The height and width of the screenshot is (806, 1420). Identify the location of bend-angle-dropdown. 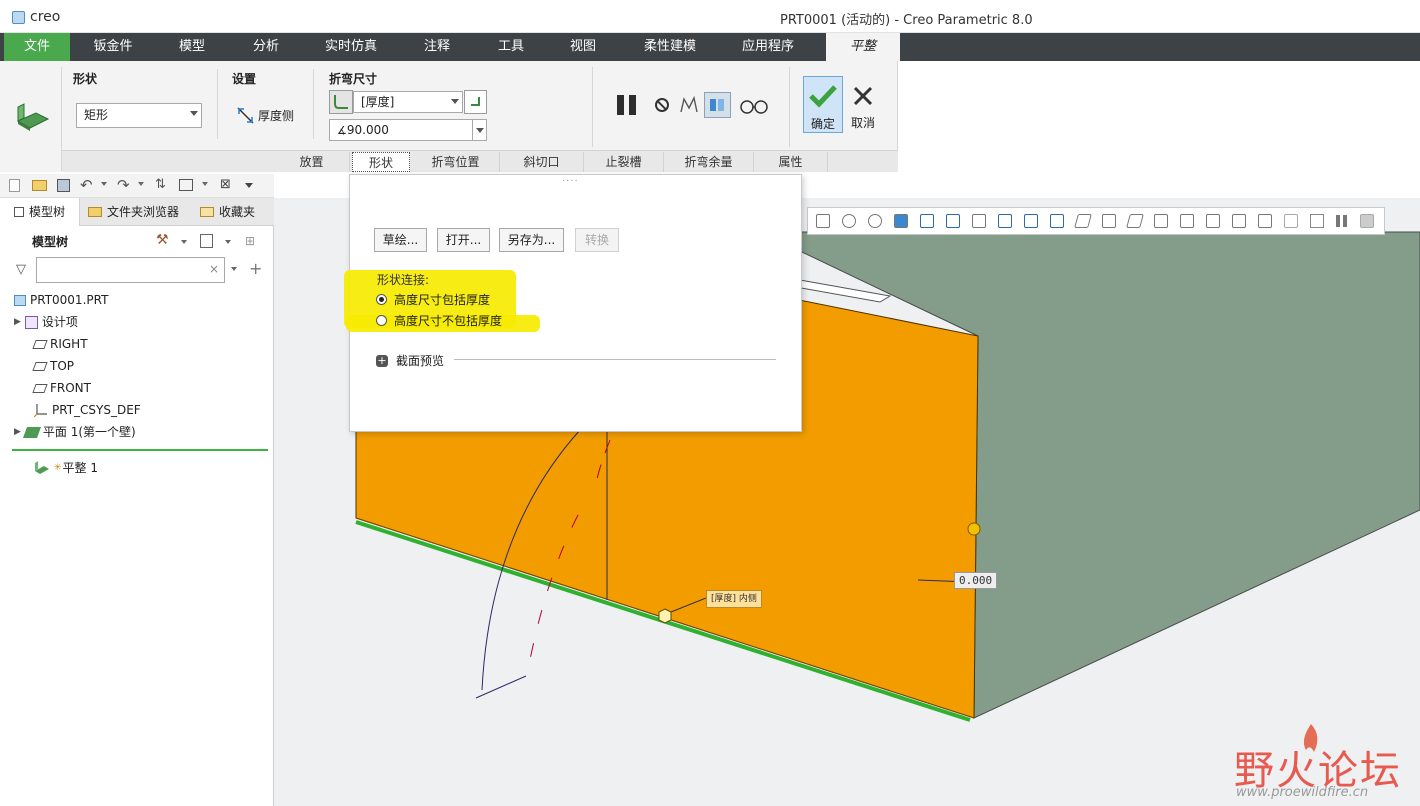
(479, 130).